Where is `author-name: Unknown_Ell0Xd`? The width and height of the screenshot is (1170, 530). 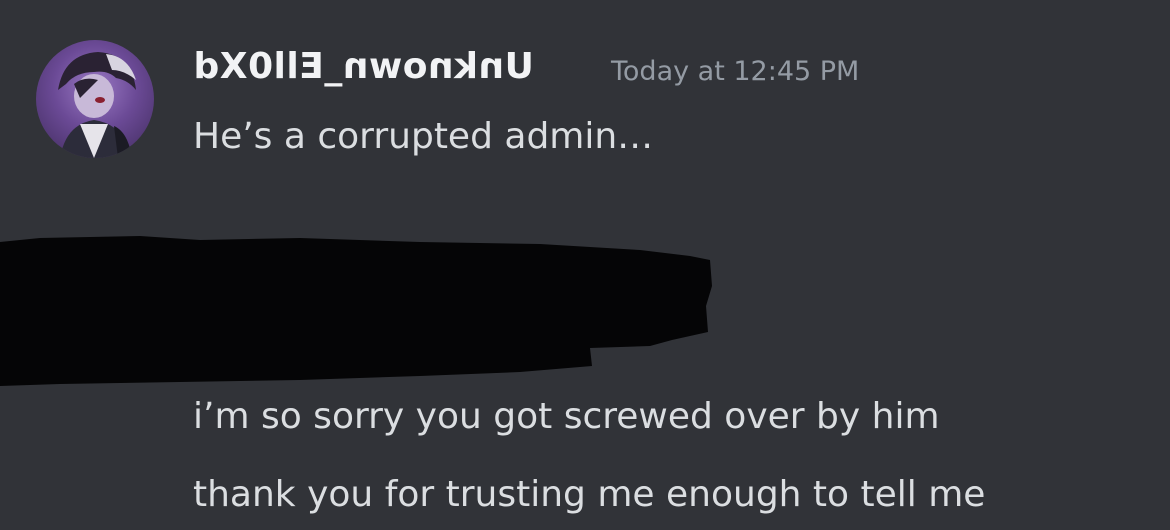 author-name: Unknown_Ell0Xd is located at coordinates (363, 66).